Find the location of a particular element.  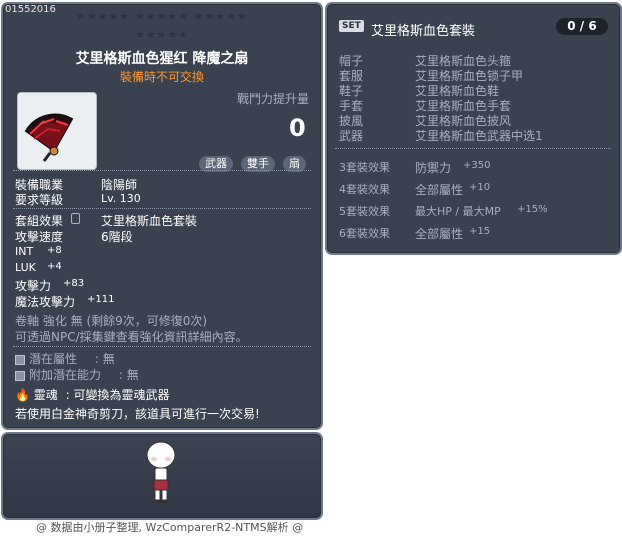

item-icon-frame is located at coordinates (57, 131).